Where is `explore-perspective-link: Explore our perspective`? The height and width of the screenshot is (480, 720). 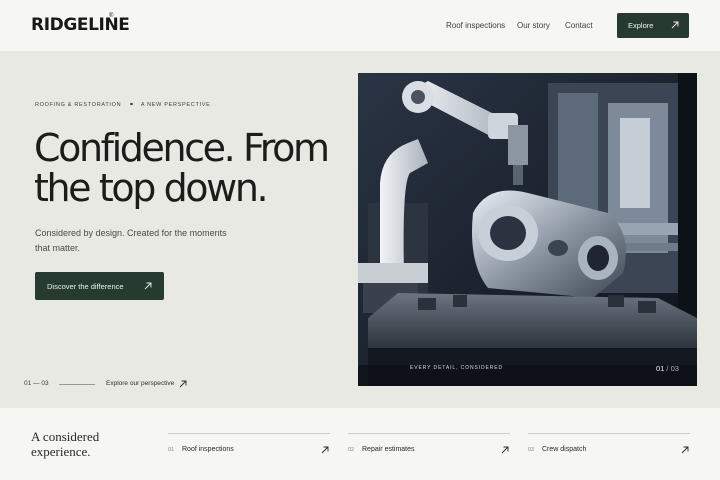 explore-perspective-link: Explore our perspective is located at coordinates (140, 383).